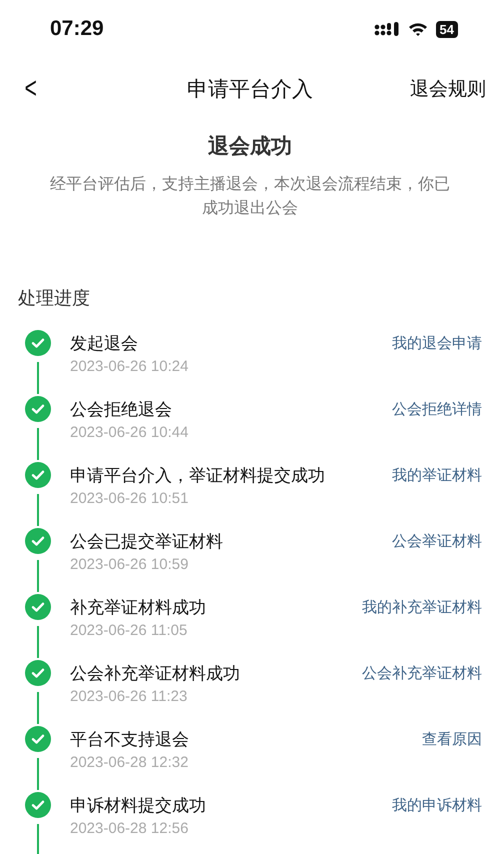 Image resolution: width=500 pixels, height=854 pixels. Describe the element at coordinates (129, 366) in the screenshot. I see `step-time: 2023-06-26 10:24` at that location.